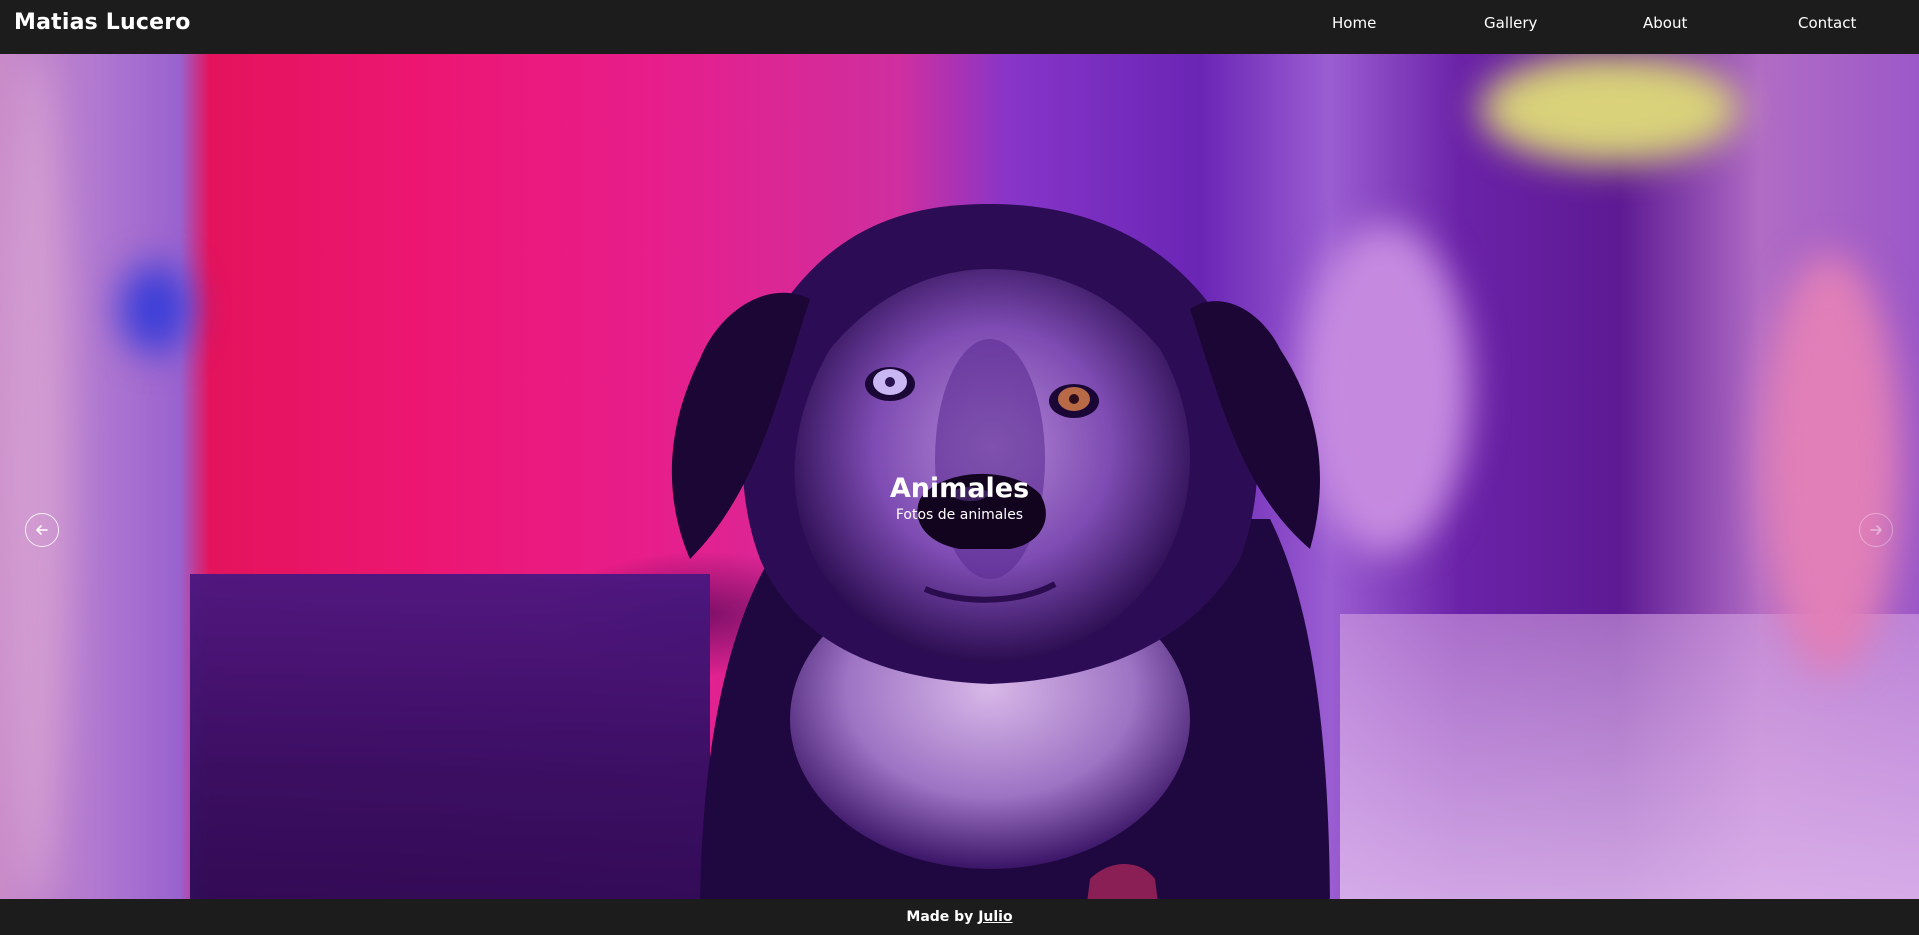 The height and width of the screenshot is (935, 1919). Describe the element at coordinates (450, 736) in the screenshot. I see `background-shadow` at that location.